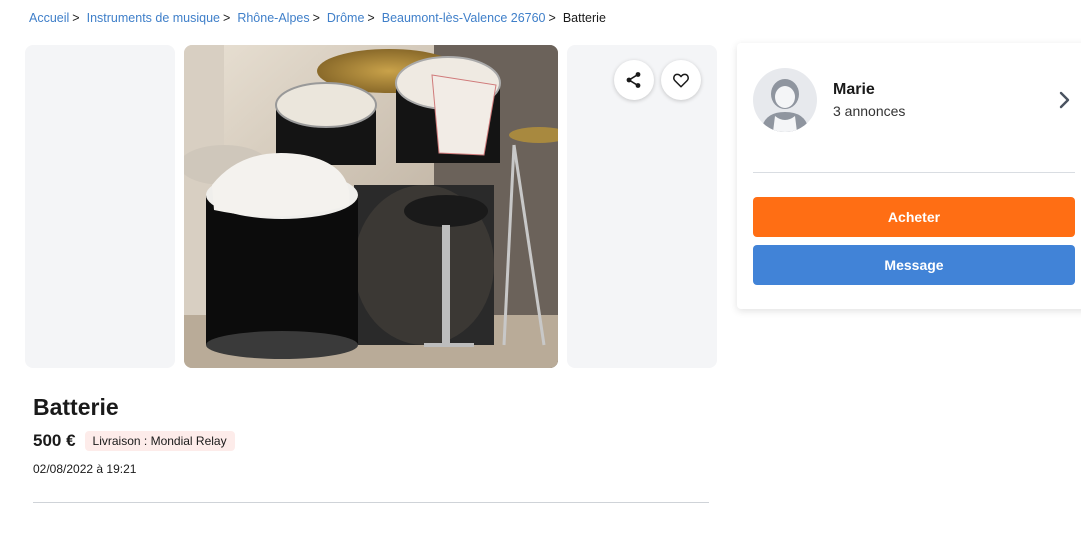  I want to click on delivery-badge: Livraison : Mondial Relay, so click(159, 441).